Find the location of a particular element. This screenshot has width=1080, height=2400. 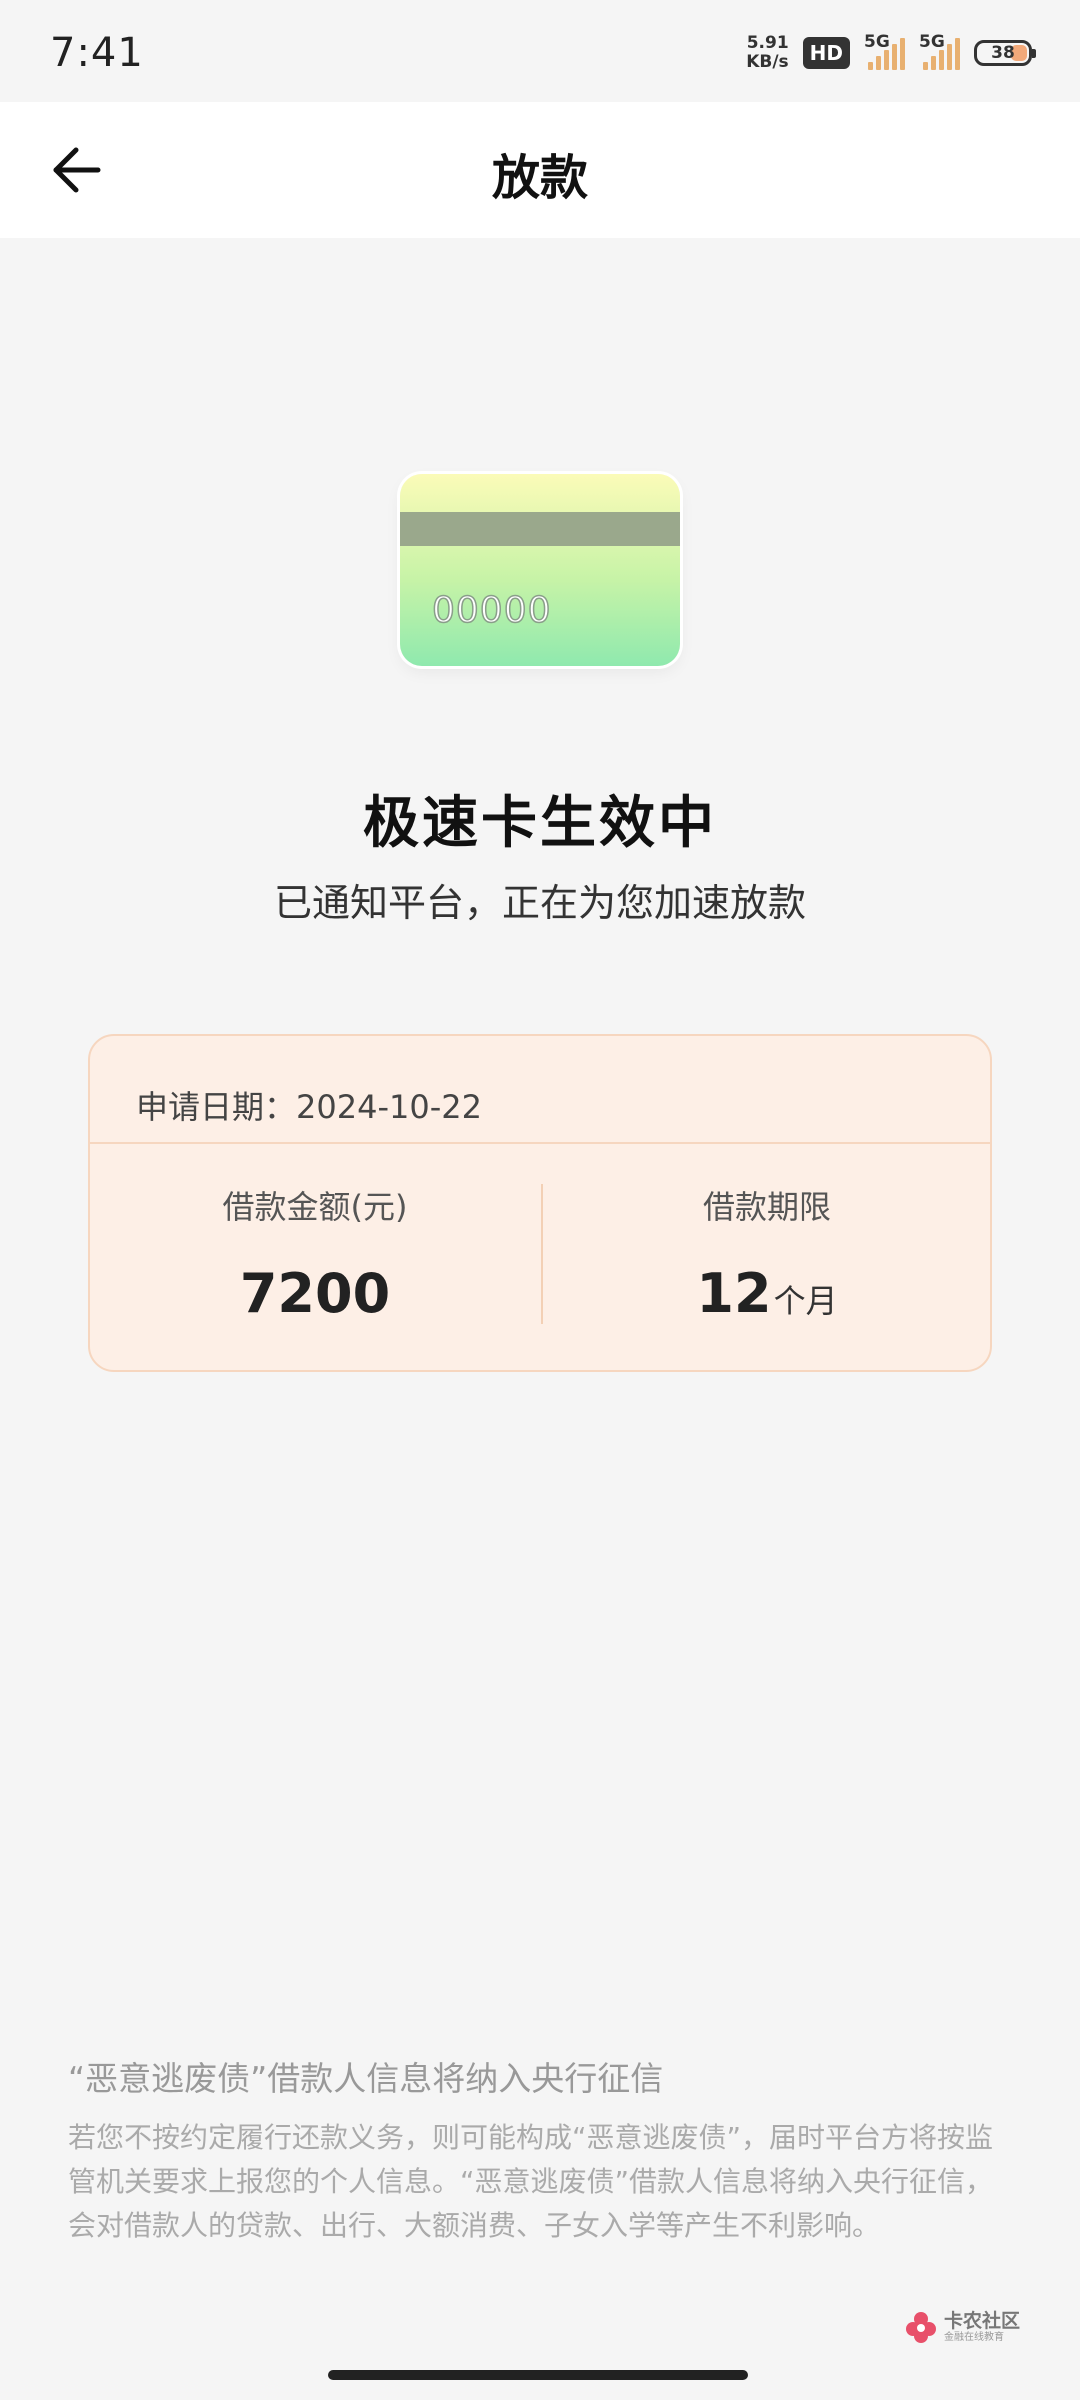

status-headline: 极速卡生效中 is located at coordinates (540, 823).